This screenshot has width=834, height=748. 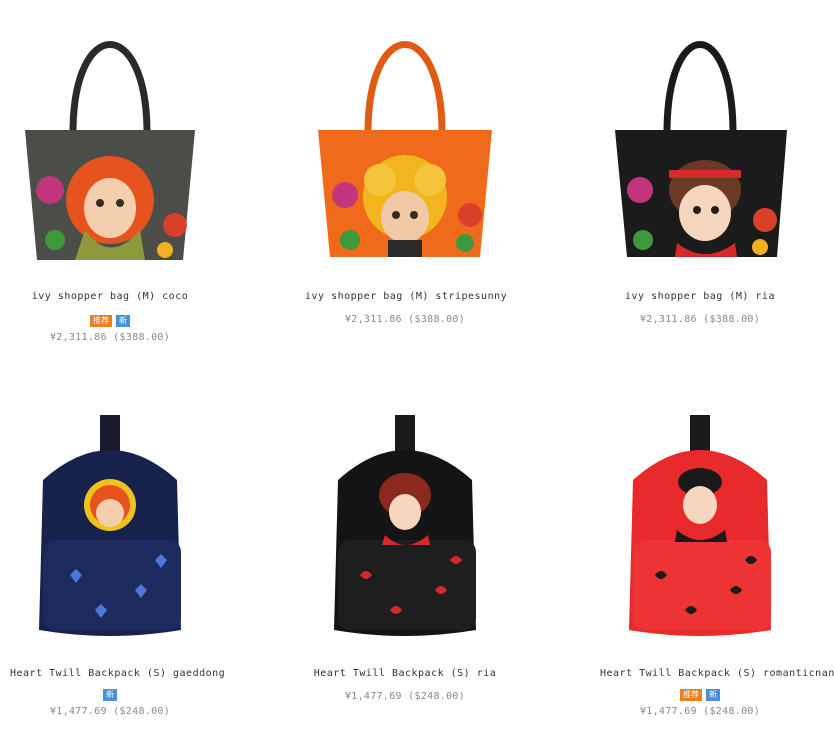 I want to click on product-name: Heart Twill Backpack (S) ria, so click(x=405, y=673).